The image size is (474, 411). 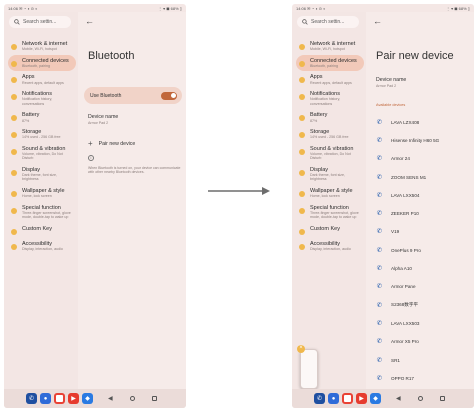 What do you see at coordinates (422, 159) in the screenshot?
I see `device-list-item: ✆ Armor 24` at bounding box center [422, 159].